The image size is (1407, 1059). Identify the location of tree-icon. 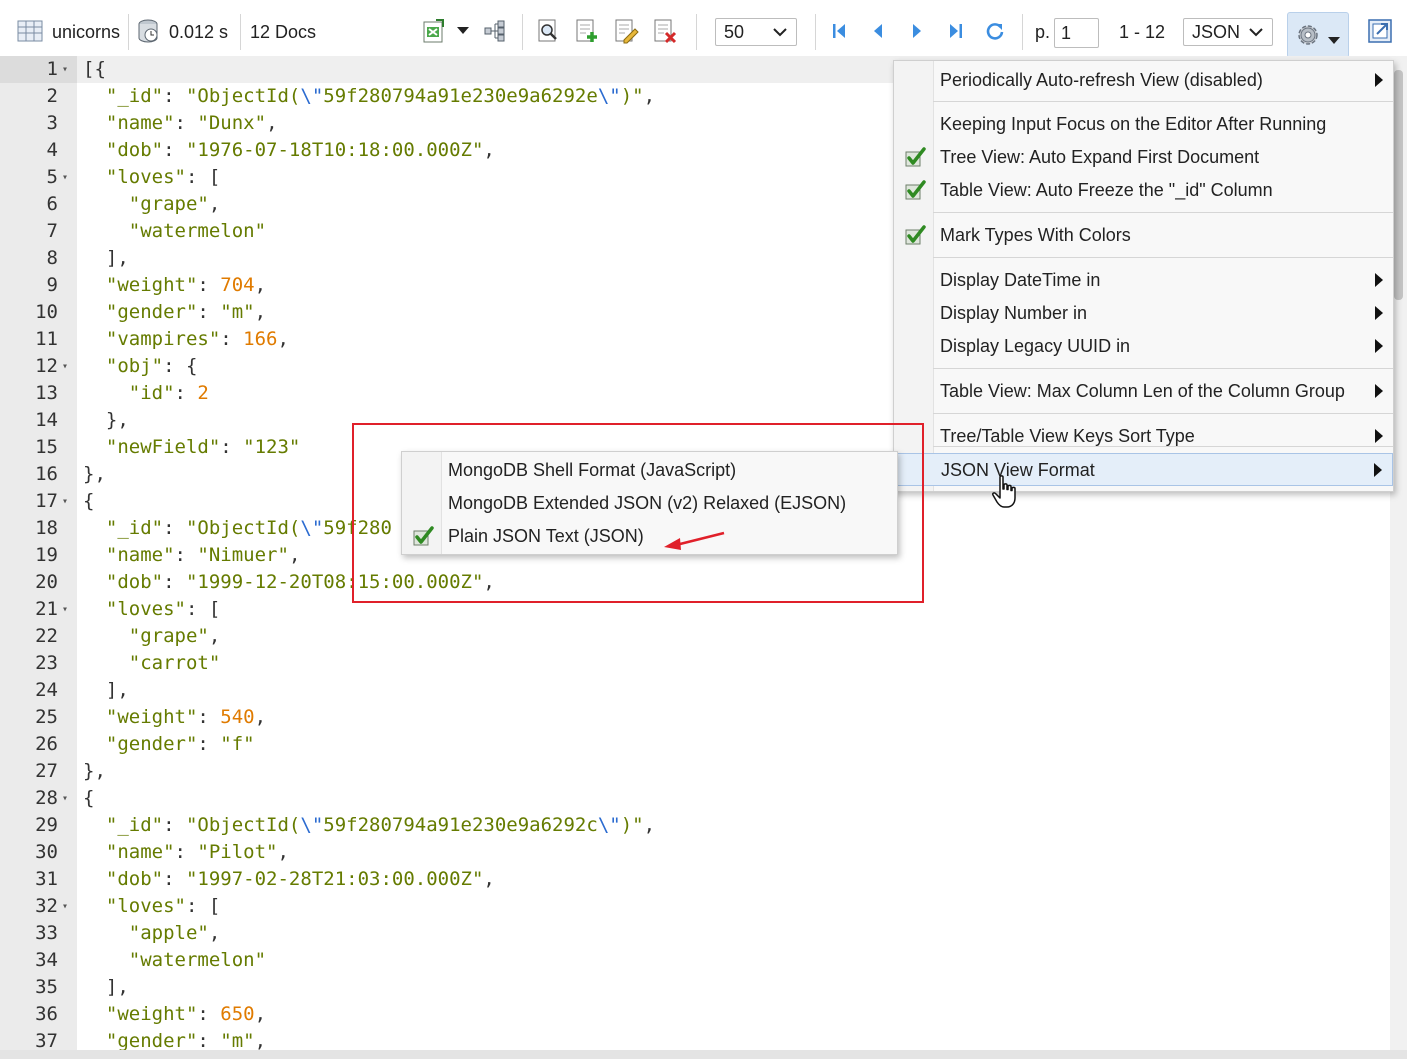
(495, 31).